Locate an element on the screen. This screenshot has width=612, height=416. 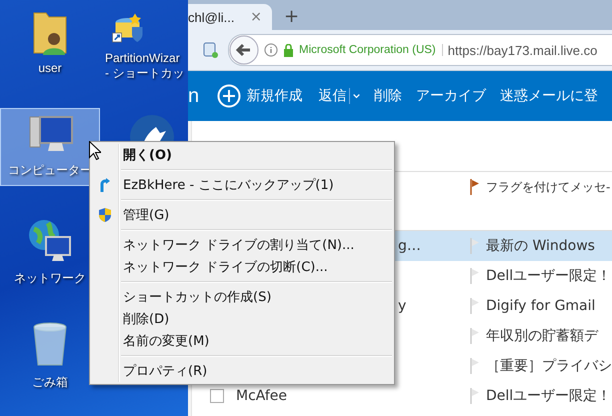
desktop-icon-label: PartitionWizar - ショートカッ is located at coordinates (144, 66).